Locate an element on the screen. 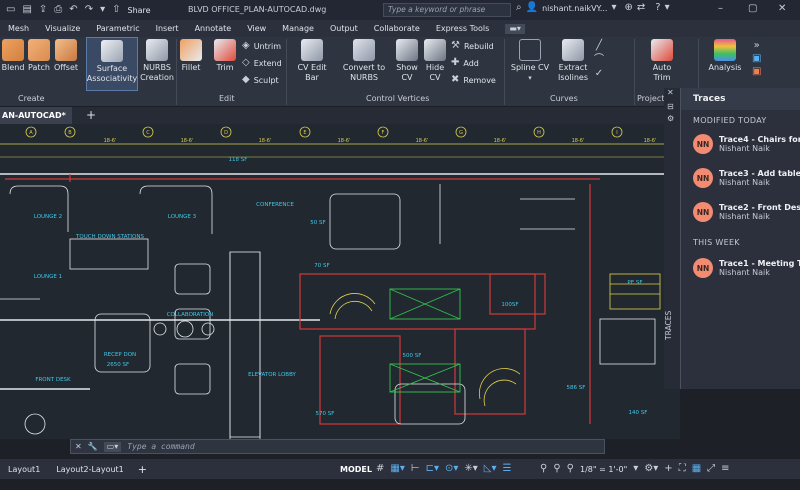  share-button: Share is located at coordinates (139, 10).